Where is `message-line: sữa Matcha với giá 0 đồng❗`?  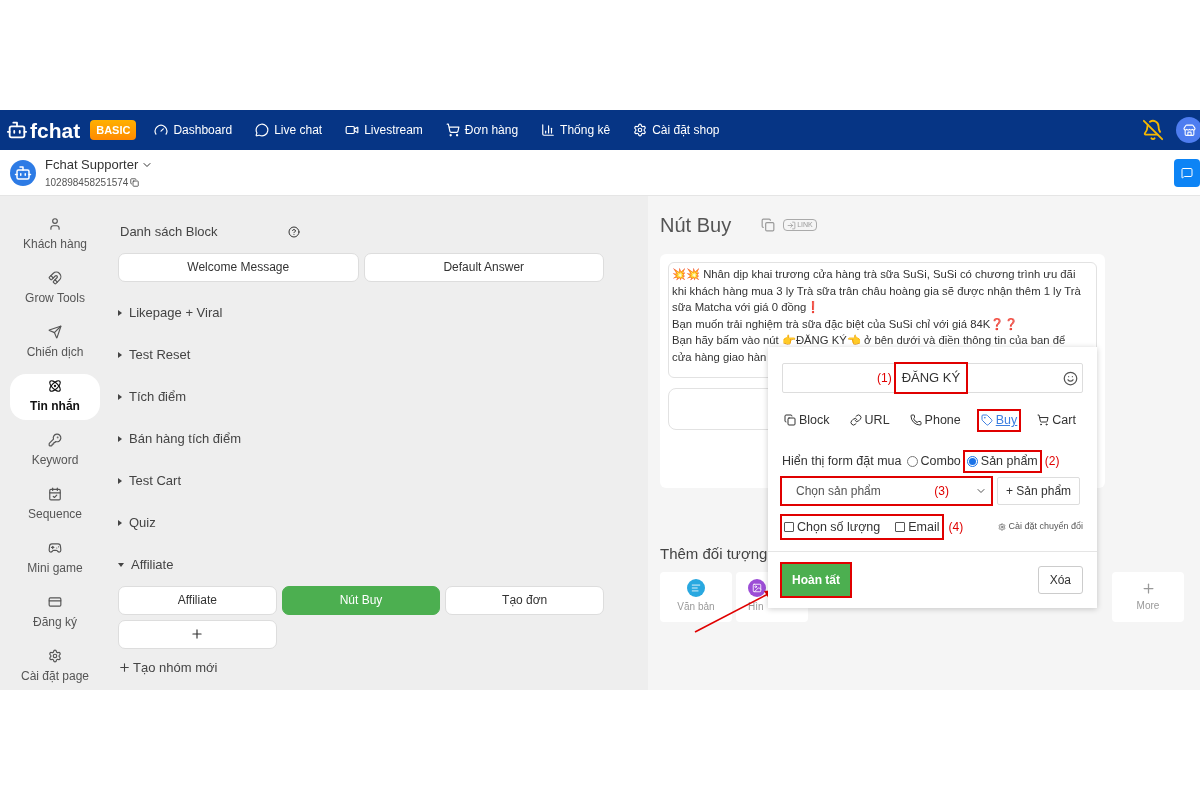
message-line: sữa Matcha với giá 0 đồng❗ is located at coordinates (746, 307).